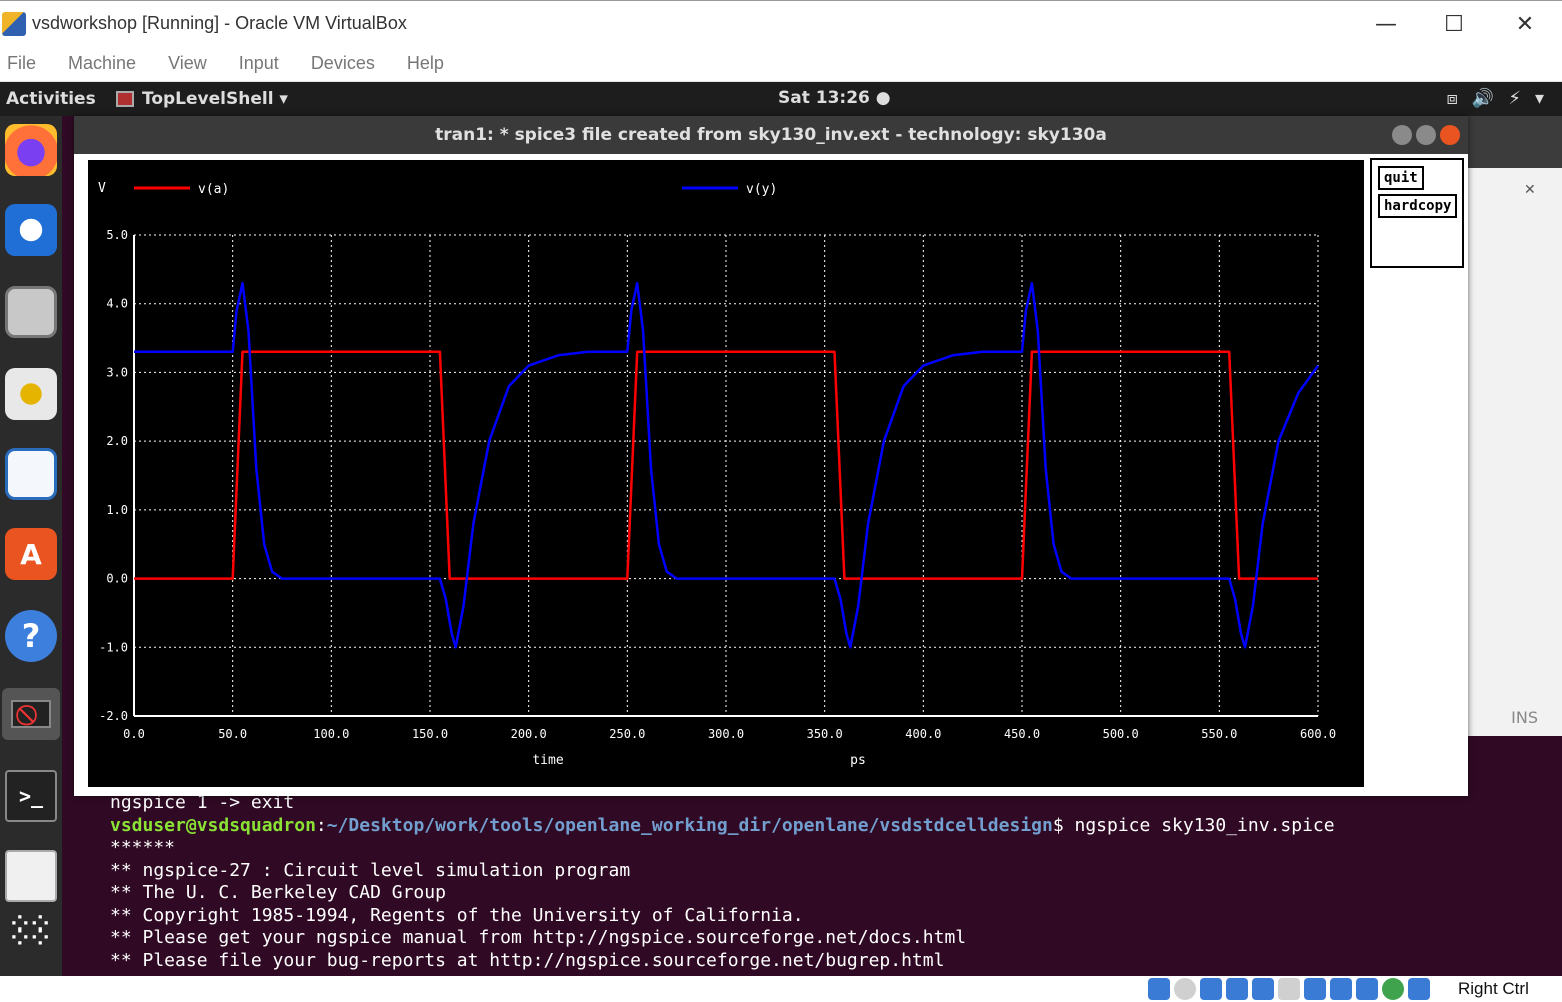 The image size is (1562, 1002). What do you see at coordinates (1159, 989) in the screenshot?
I see `hdd-icon` at bounding box center [1159, 989].